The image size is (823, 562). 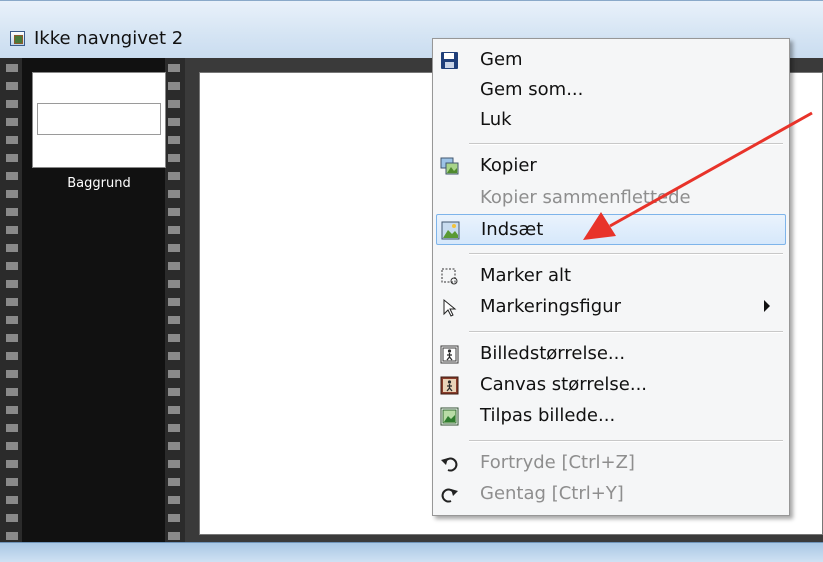 I want to click on menu-item-label: Kopier sammenflettede, so click(x=585, y=197).